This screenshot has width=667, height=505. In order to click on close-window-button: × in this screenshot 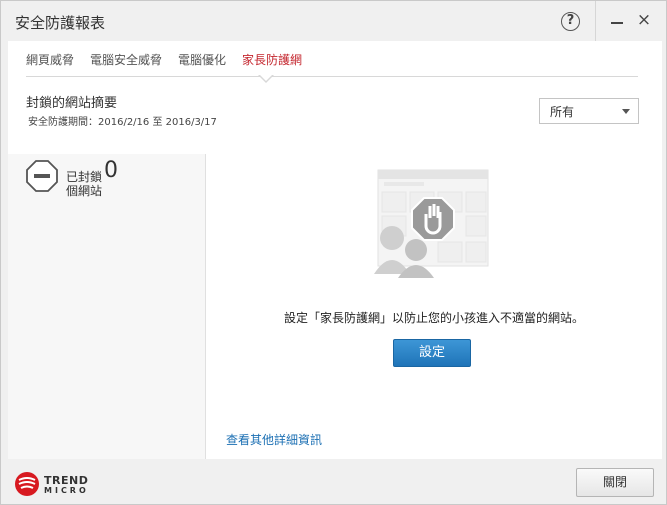, I will do `click(644, 20)`.